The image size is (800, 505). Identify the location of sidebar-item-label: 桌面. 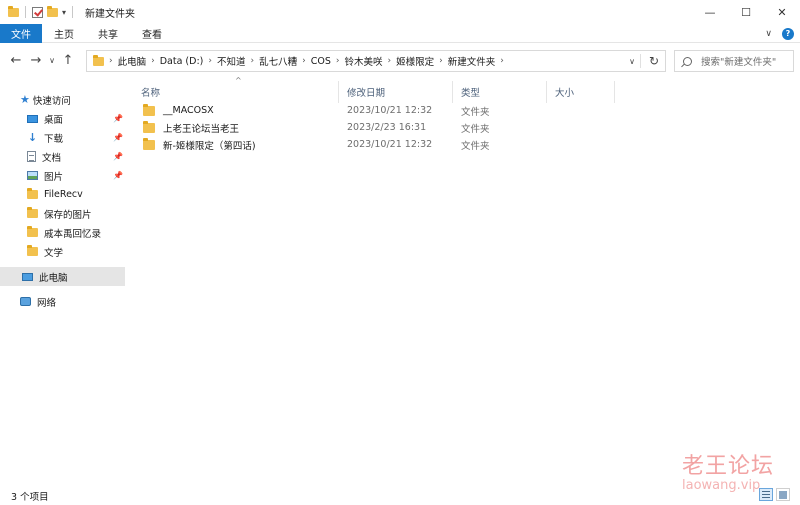
(54, 120).